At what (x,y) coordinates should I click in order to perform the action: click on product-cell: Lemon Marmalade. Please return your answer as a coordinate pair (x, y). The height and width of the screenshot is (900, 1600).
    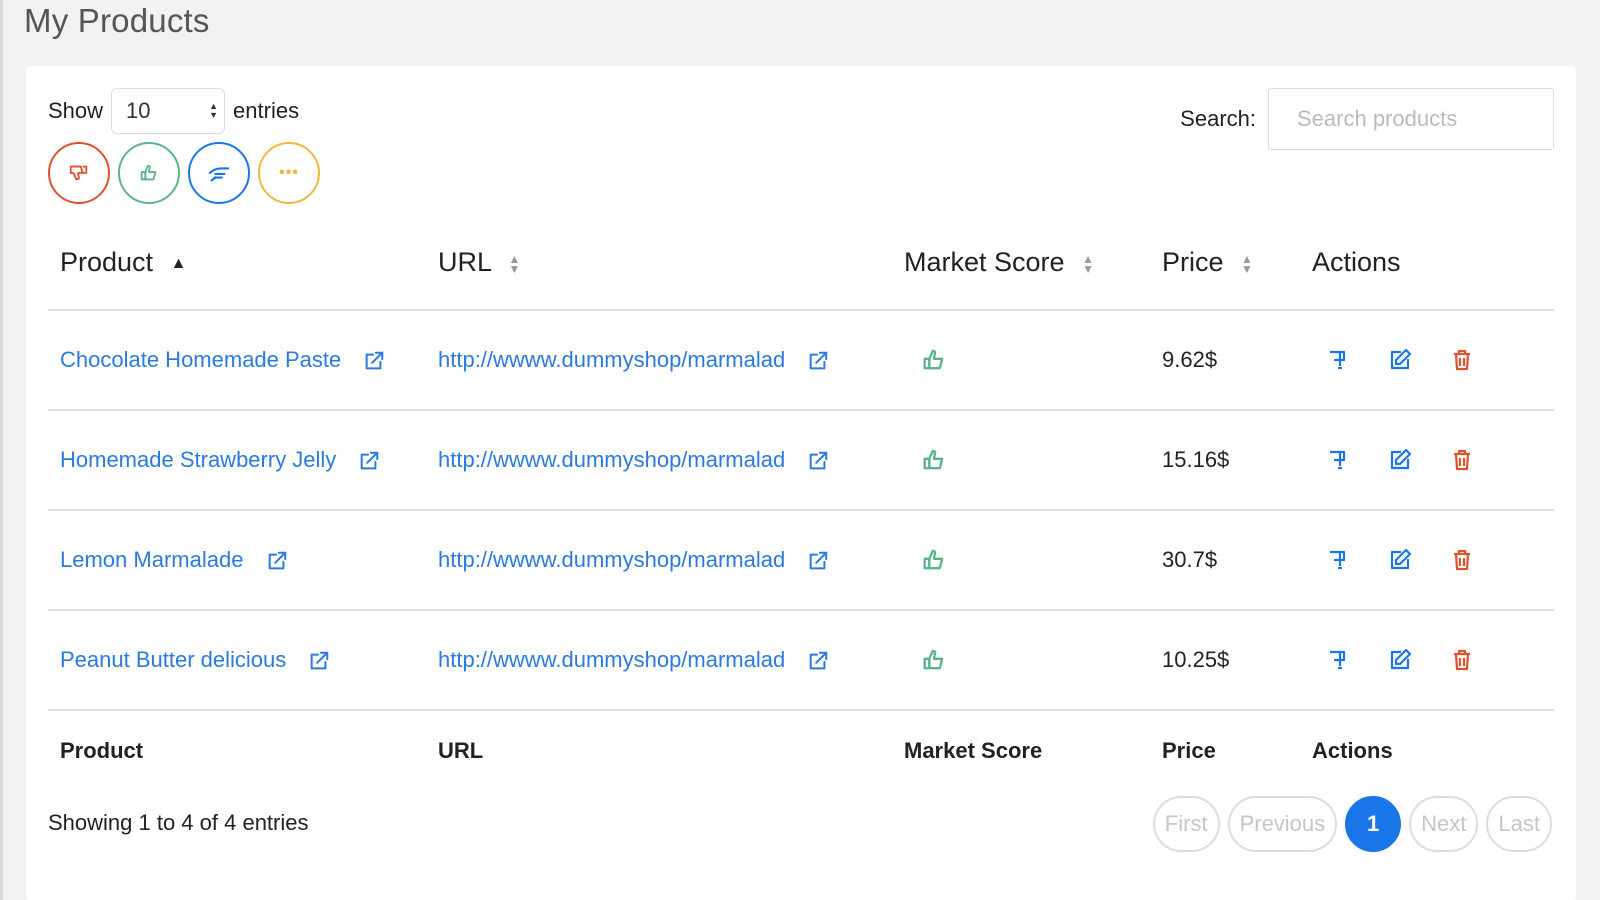
    Looking at the image, I should click on (237, 560).